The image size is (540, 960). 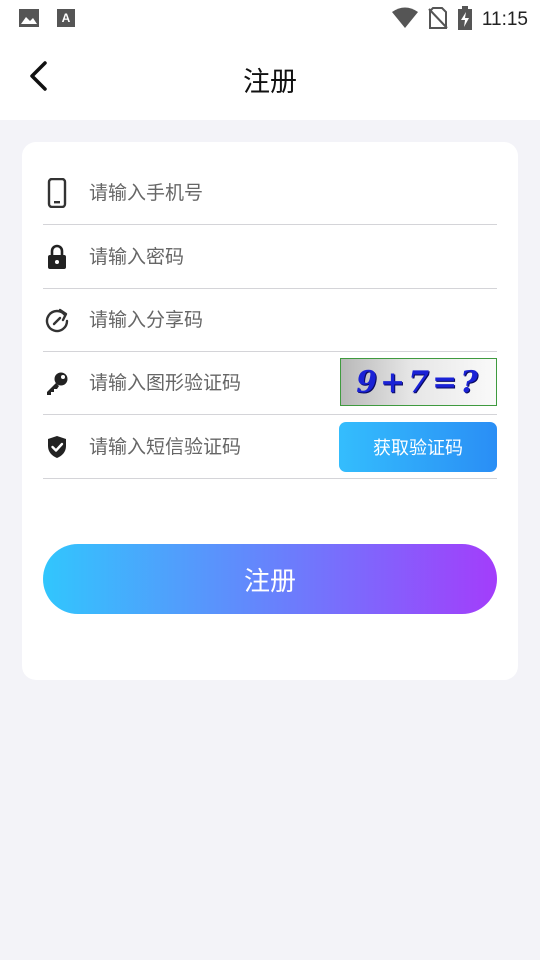 I want to click on battery-charging-icon, so click(x=464, y=20).